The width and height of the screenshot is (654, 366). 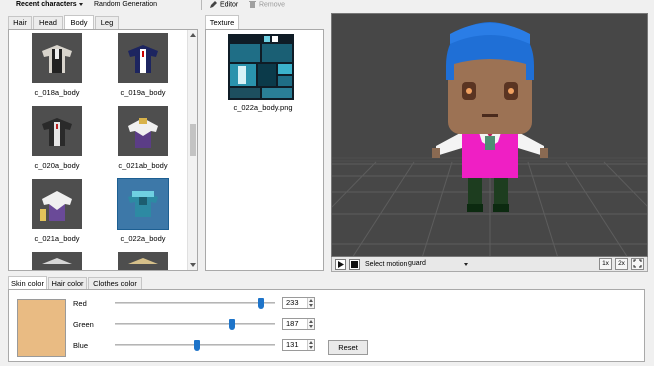 What do you see at coordinates (201, 5) in the screenshot?
I see `toolbar-divider` at bounding box center [201, 5].